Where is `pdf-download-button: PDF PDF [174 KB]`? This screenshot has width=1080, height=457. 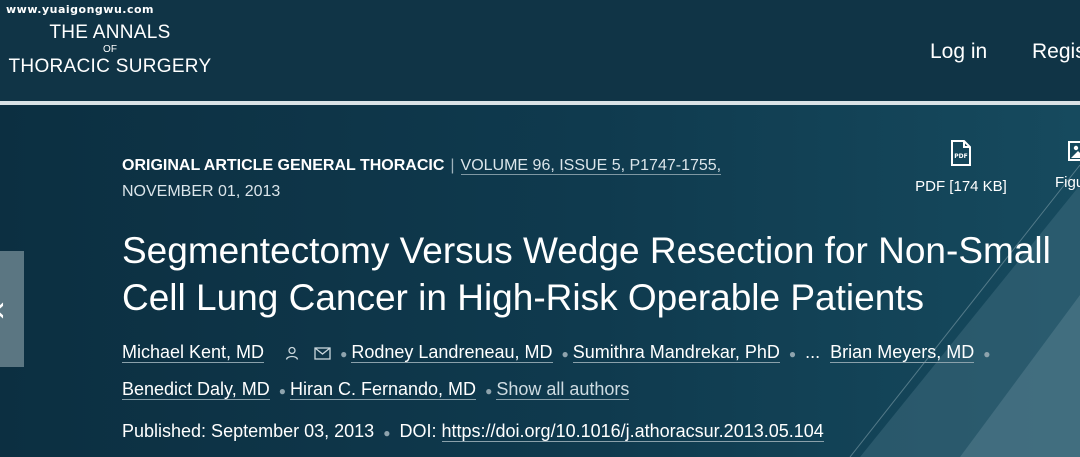 pdf-download-button: PDF PDF [174 KB] is located at coordinates (961, 167).